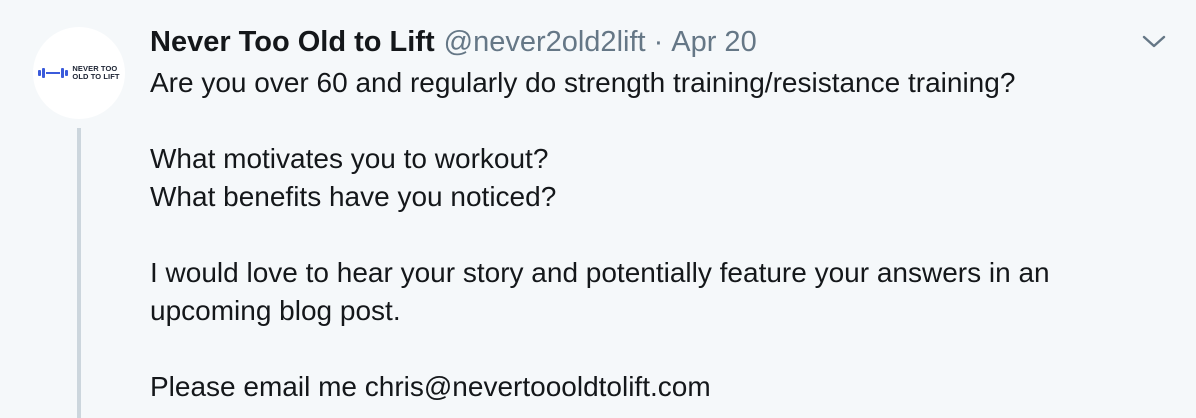 This screenshot has height=418, width=1196. I want to click on email-prefix: Please email me, so click(257, 386).